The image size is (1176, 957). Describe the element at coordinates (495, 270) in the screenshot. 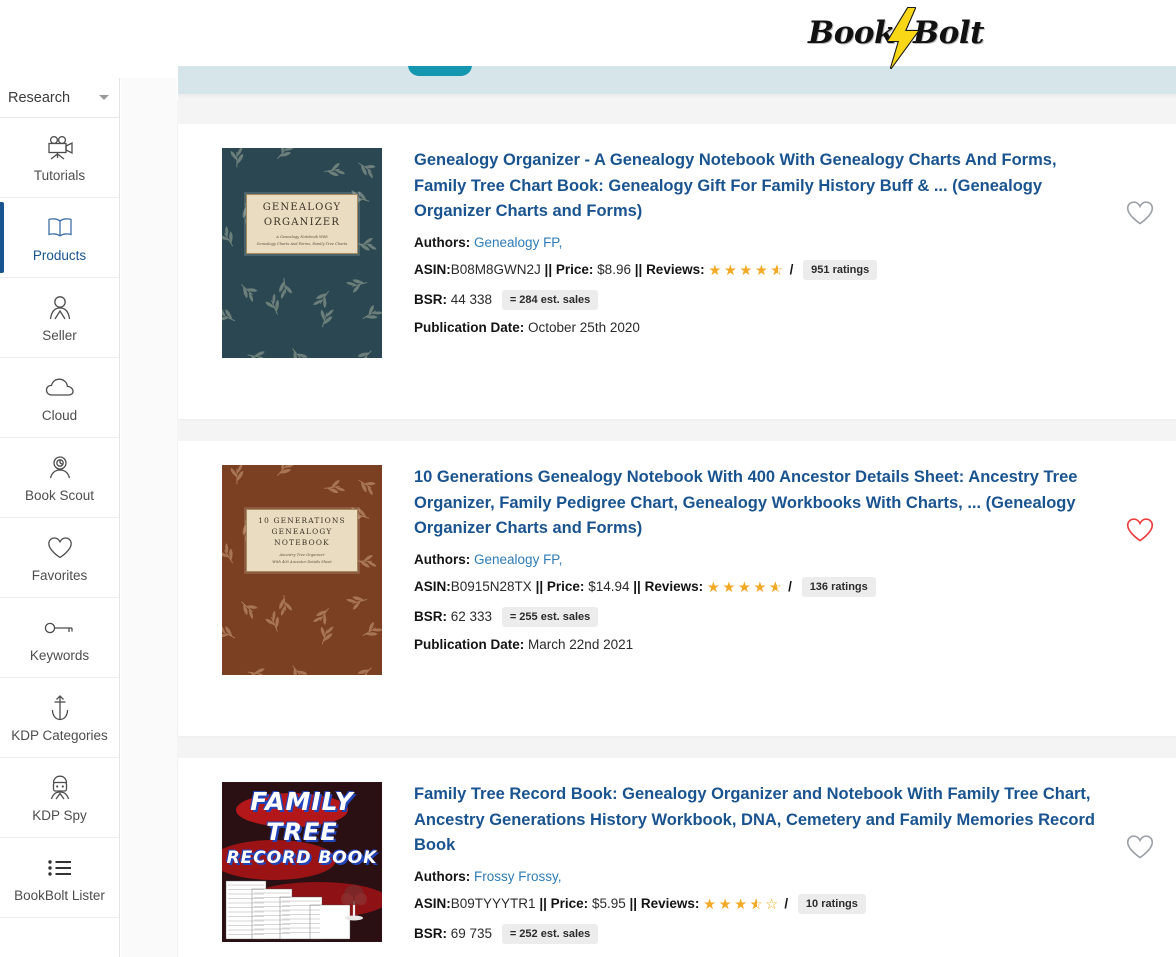

I see `asin-value: B08M8GWN2J` at that location.